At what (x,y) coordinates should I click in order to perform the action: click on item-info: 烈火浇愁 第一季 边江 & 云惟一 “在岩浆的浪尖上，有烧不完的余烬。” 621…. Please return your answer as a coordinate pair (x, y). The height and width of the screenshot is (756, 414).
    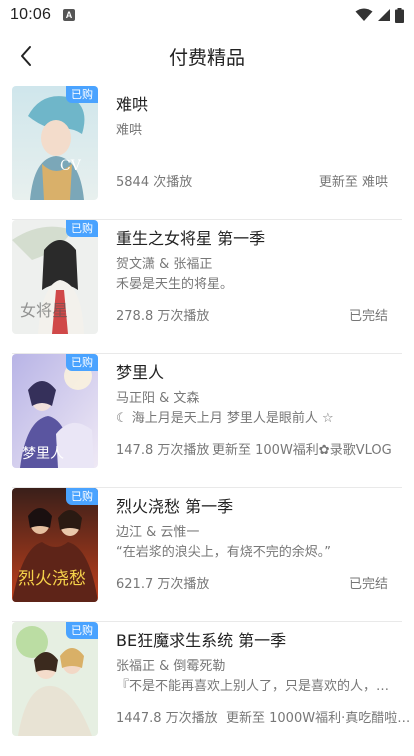
    Looking at the image, I should click on (257, 545).